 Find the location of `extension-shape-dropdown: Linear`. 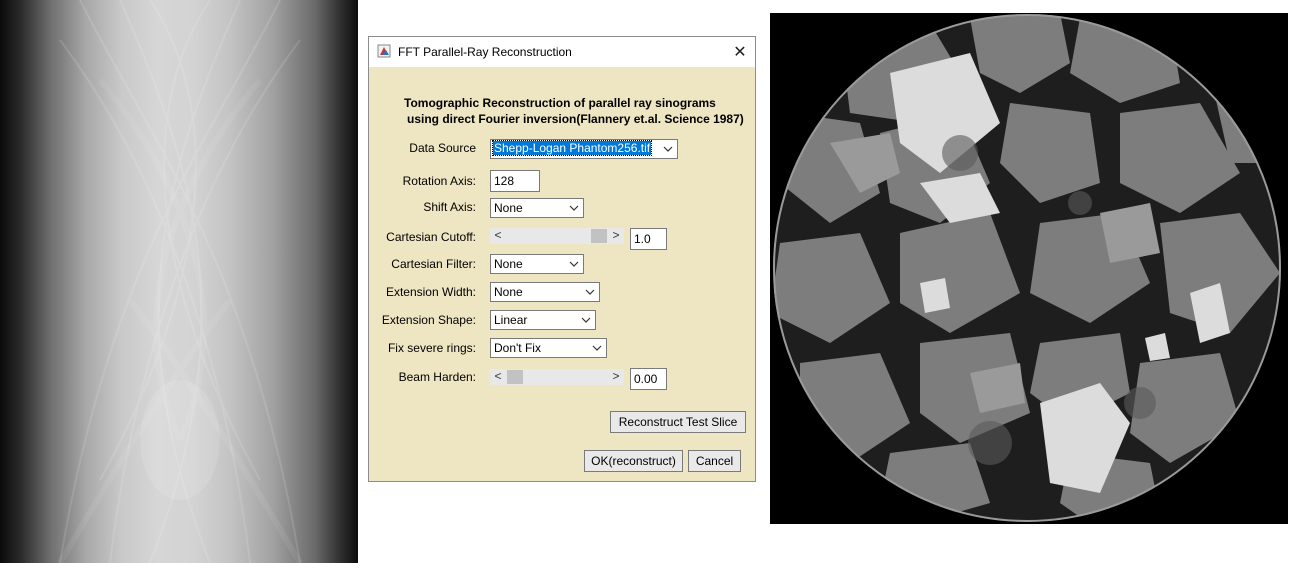

extension-shape-dropdown: Linear is located at coordinates (543, 320).